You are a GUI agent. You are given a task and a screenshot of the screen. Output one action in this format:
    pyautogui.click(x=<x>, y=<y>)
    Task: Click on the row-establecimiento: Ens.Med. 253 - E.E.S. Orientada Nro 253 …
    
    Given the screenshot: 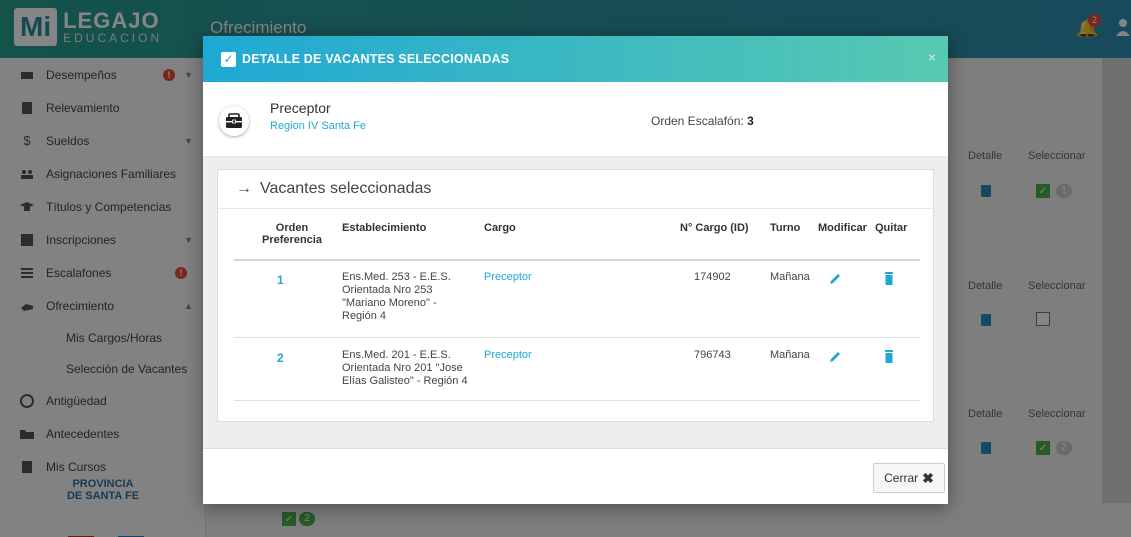 What is the action you would take?
    pyautogui.click(x=396, y=296)
    